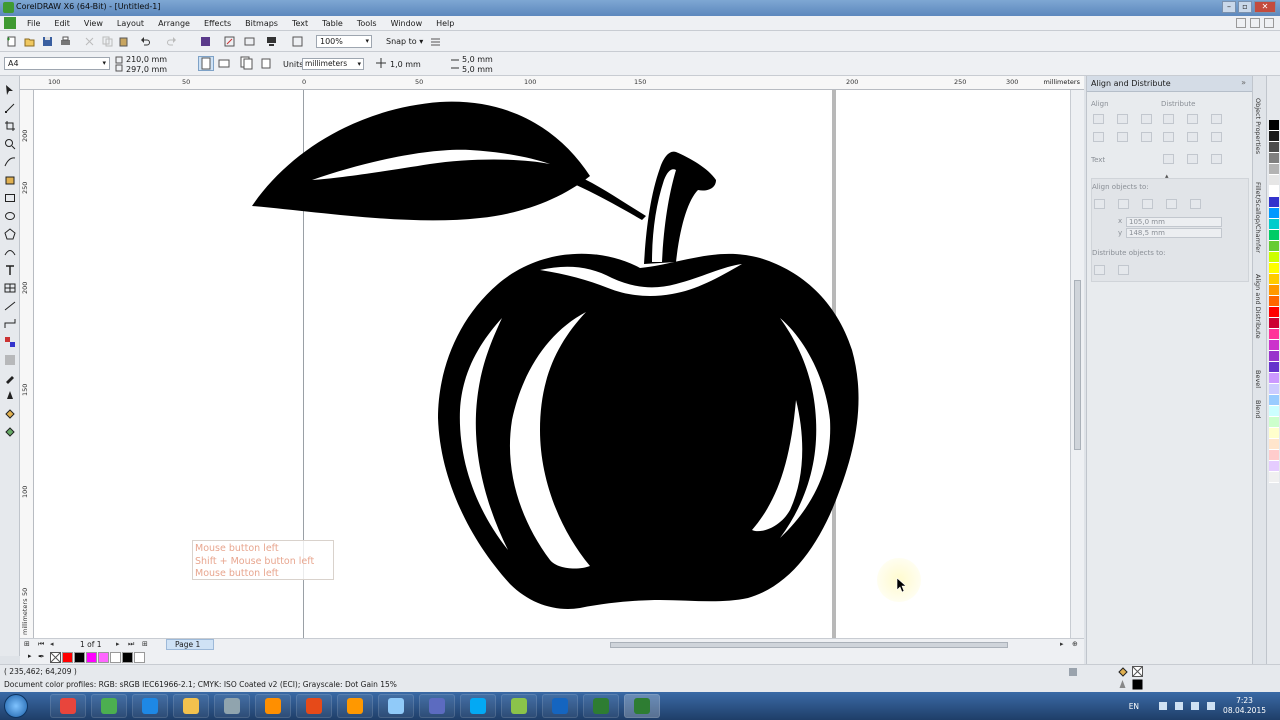 Image resolution: width=1280 pixels, height=720 pixels. I want to click on menu-arrange: Arrange, so click(174, 23).